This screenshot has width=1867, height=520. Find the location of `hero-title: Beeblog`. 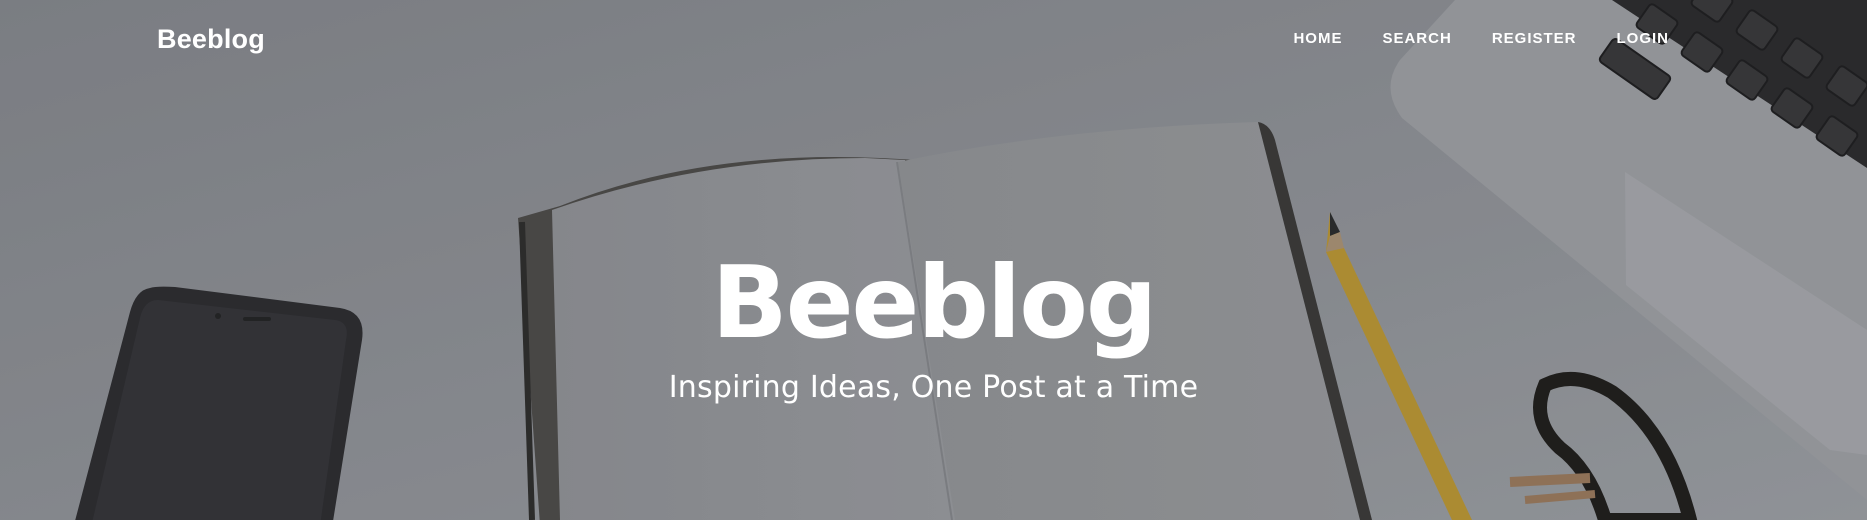

hero-title: Beeblog is located at coordinates (934, 302).